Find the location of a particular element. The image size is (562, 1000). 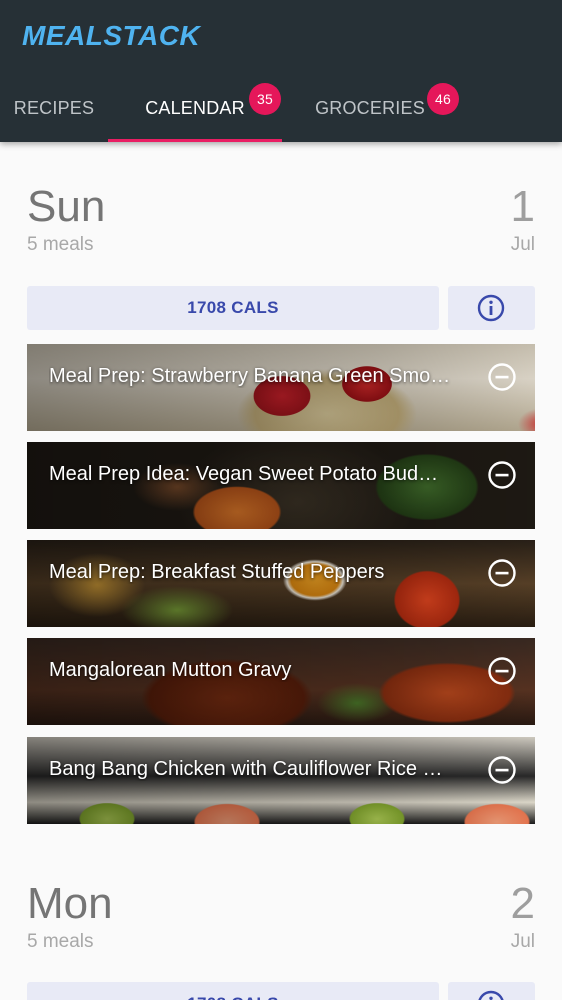

tab-calendar: CALENDAR 35 is located at coordinates (195, 107).